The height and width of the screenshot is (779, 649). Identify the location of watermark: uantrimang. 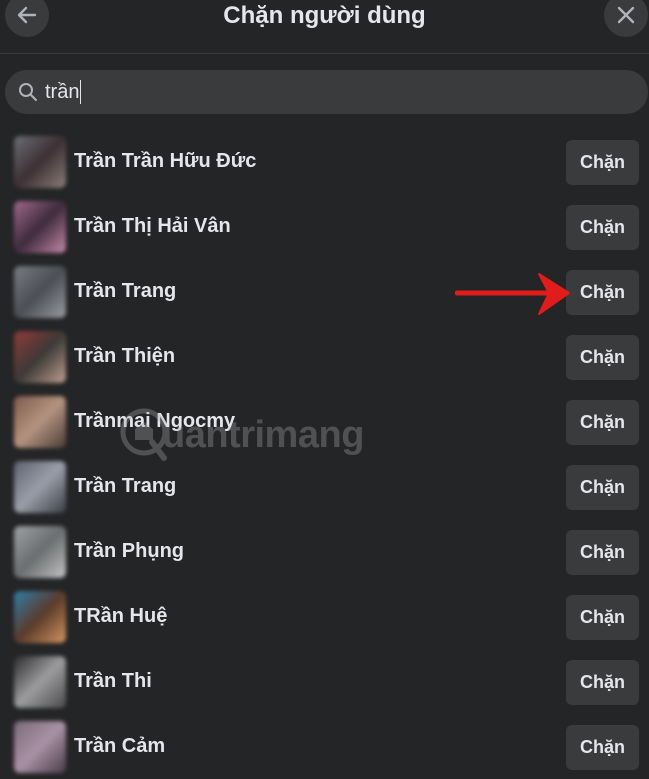
(253, 435).